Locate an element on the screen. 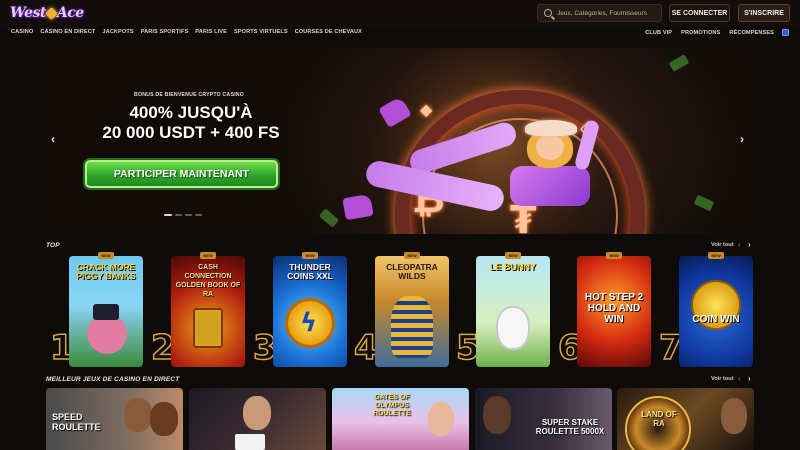 The height and width of the screenshot is (450, 800). live-next-arrow-icon: › is located at coordinates (749, 379).